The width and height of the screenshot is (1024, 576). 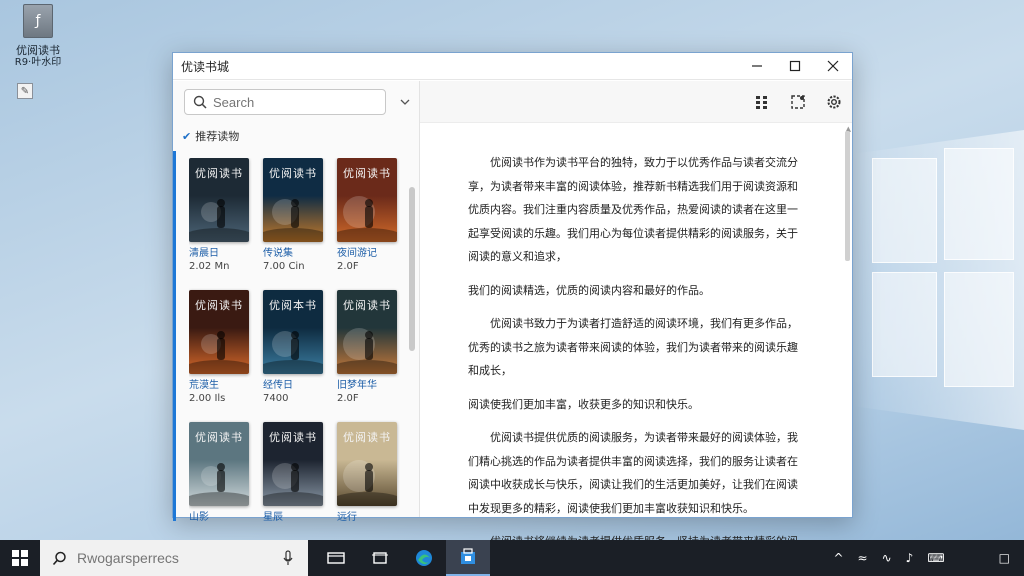 I want to click on task-view-button, so click(x=336, y=558).